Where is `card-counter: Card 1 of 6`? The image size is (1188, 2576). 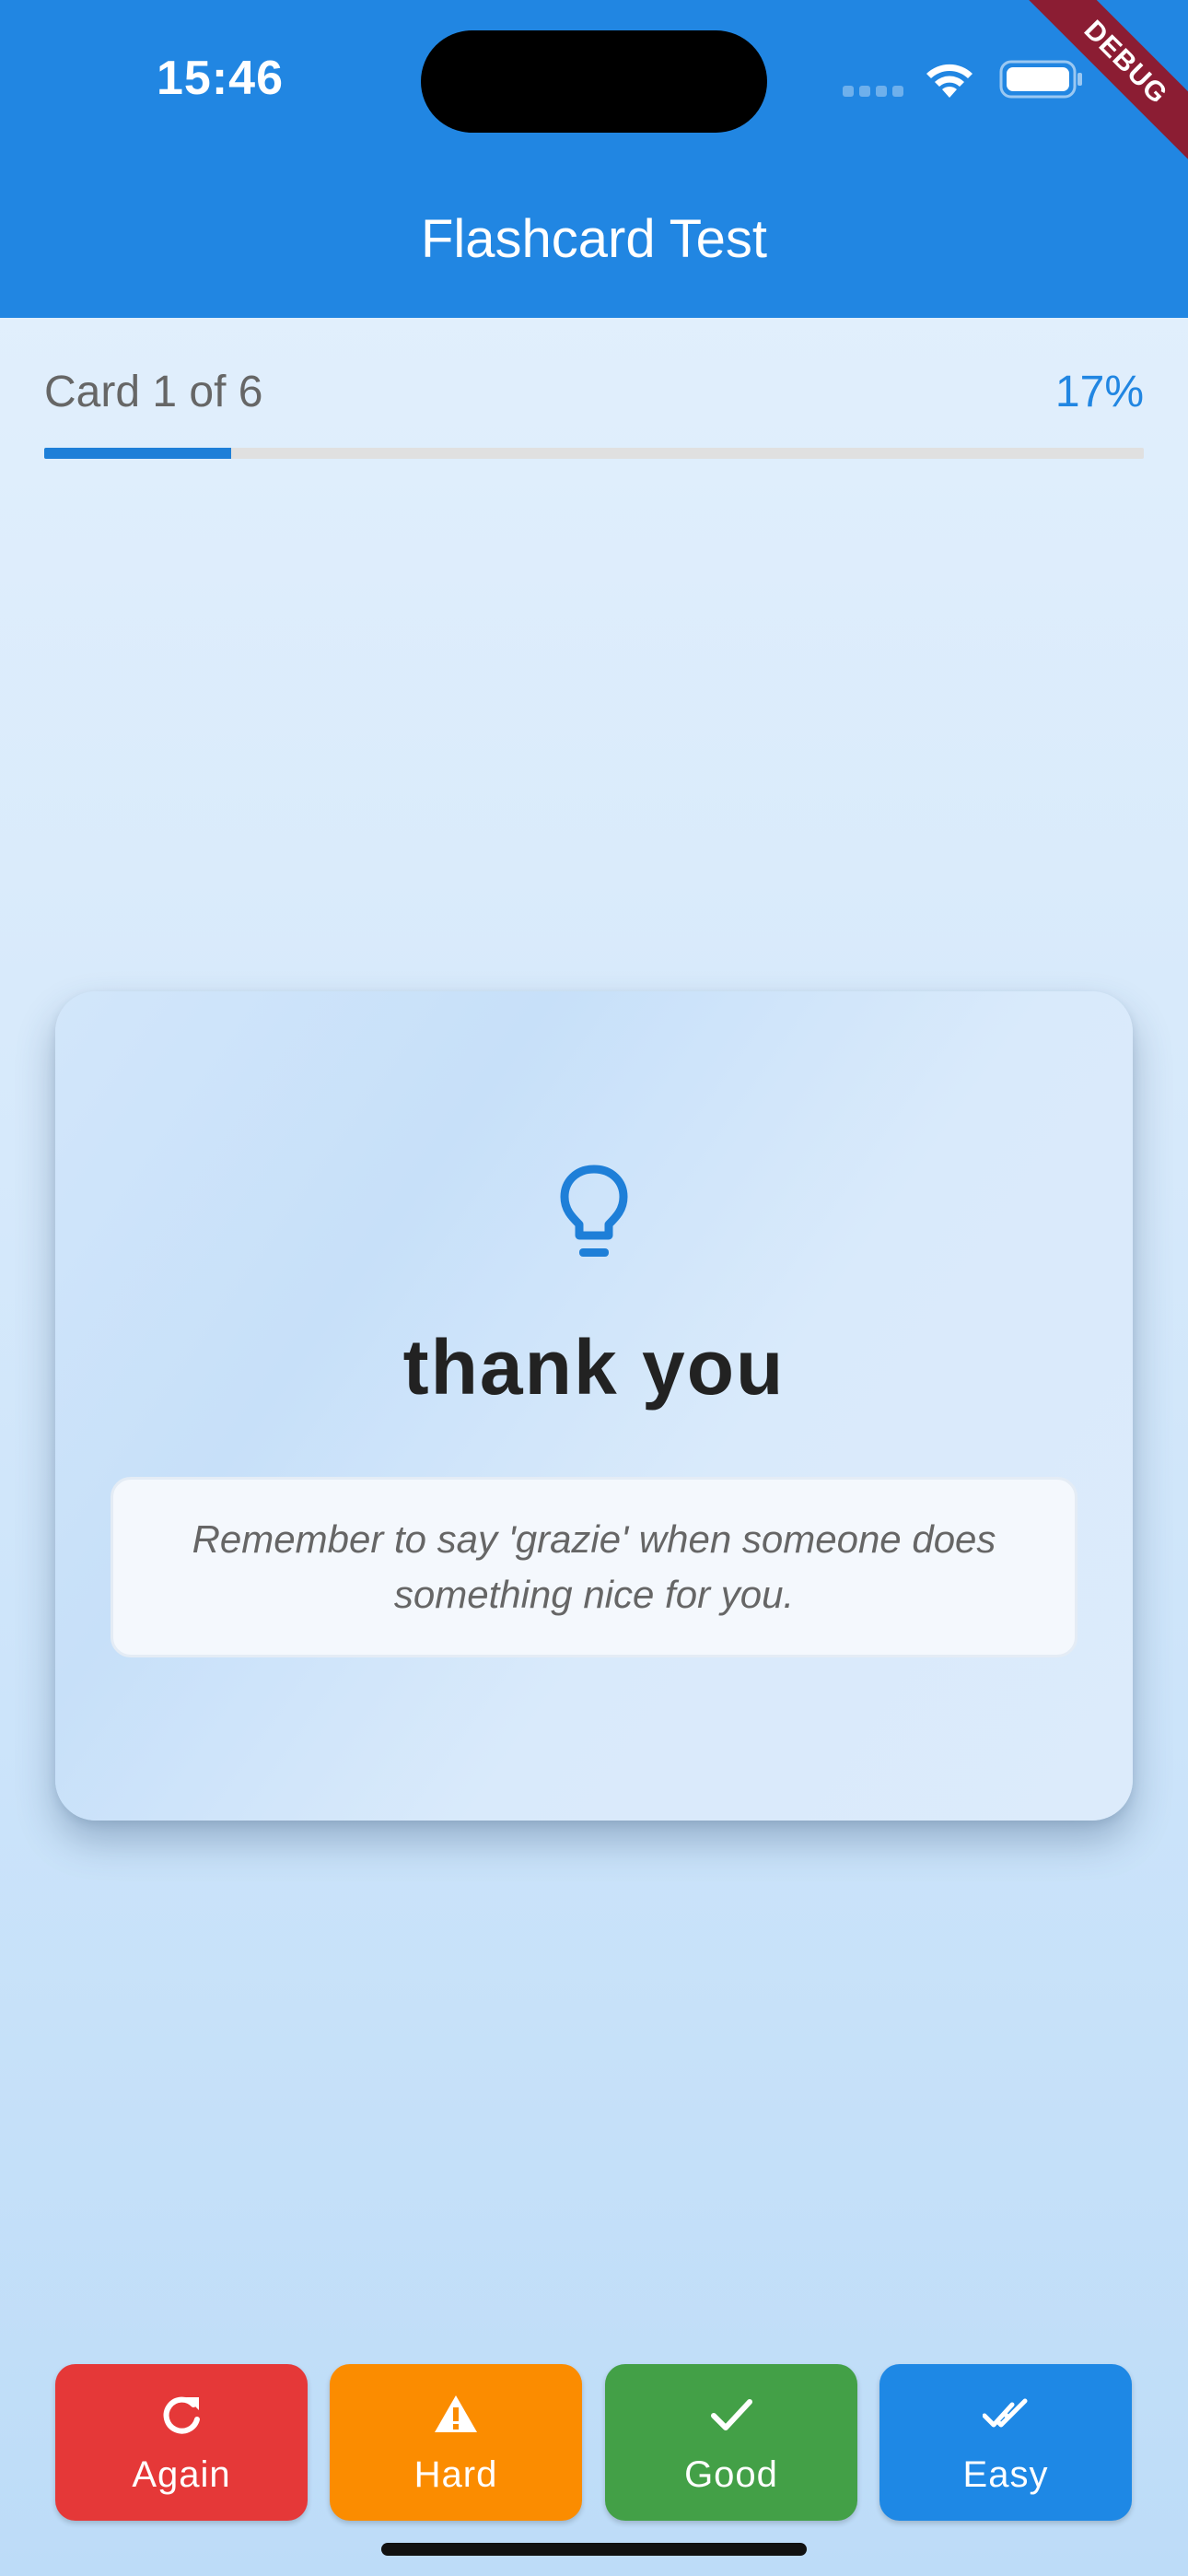 card-counter: Card 1 of 6 is located at coordinates (153, 392).